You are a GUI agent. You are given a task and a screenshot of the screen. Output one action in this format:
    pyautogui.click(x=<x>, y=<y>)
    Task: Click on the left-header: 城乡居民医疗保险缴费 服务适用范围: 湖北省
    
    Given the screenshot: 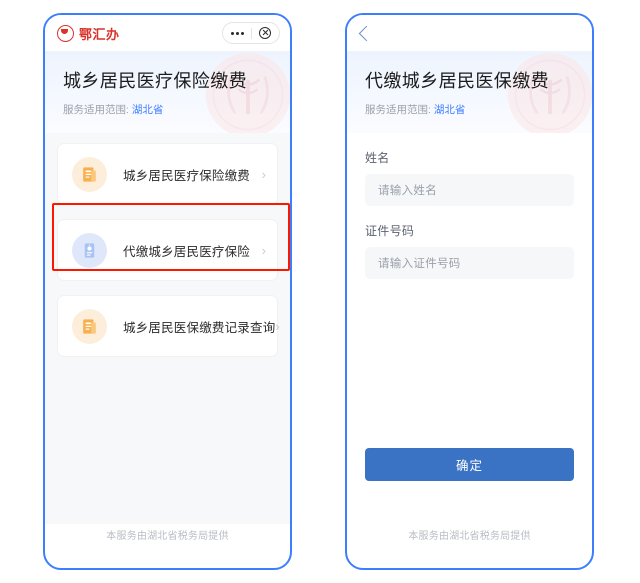 What is the action you would take?
    pyautogui.click(x=167, y=92)
    